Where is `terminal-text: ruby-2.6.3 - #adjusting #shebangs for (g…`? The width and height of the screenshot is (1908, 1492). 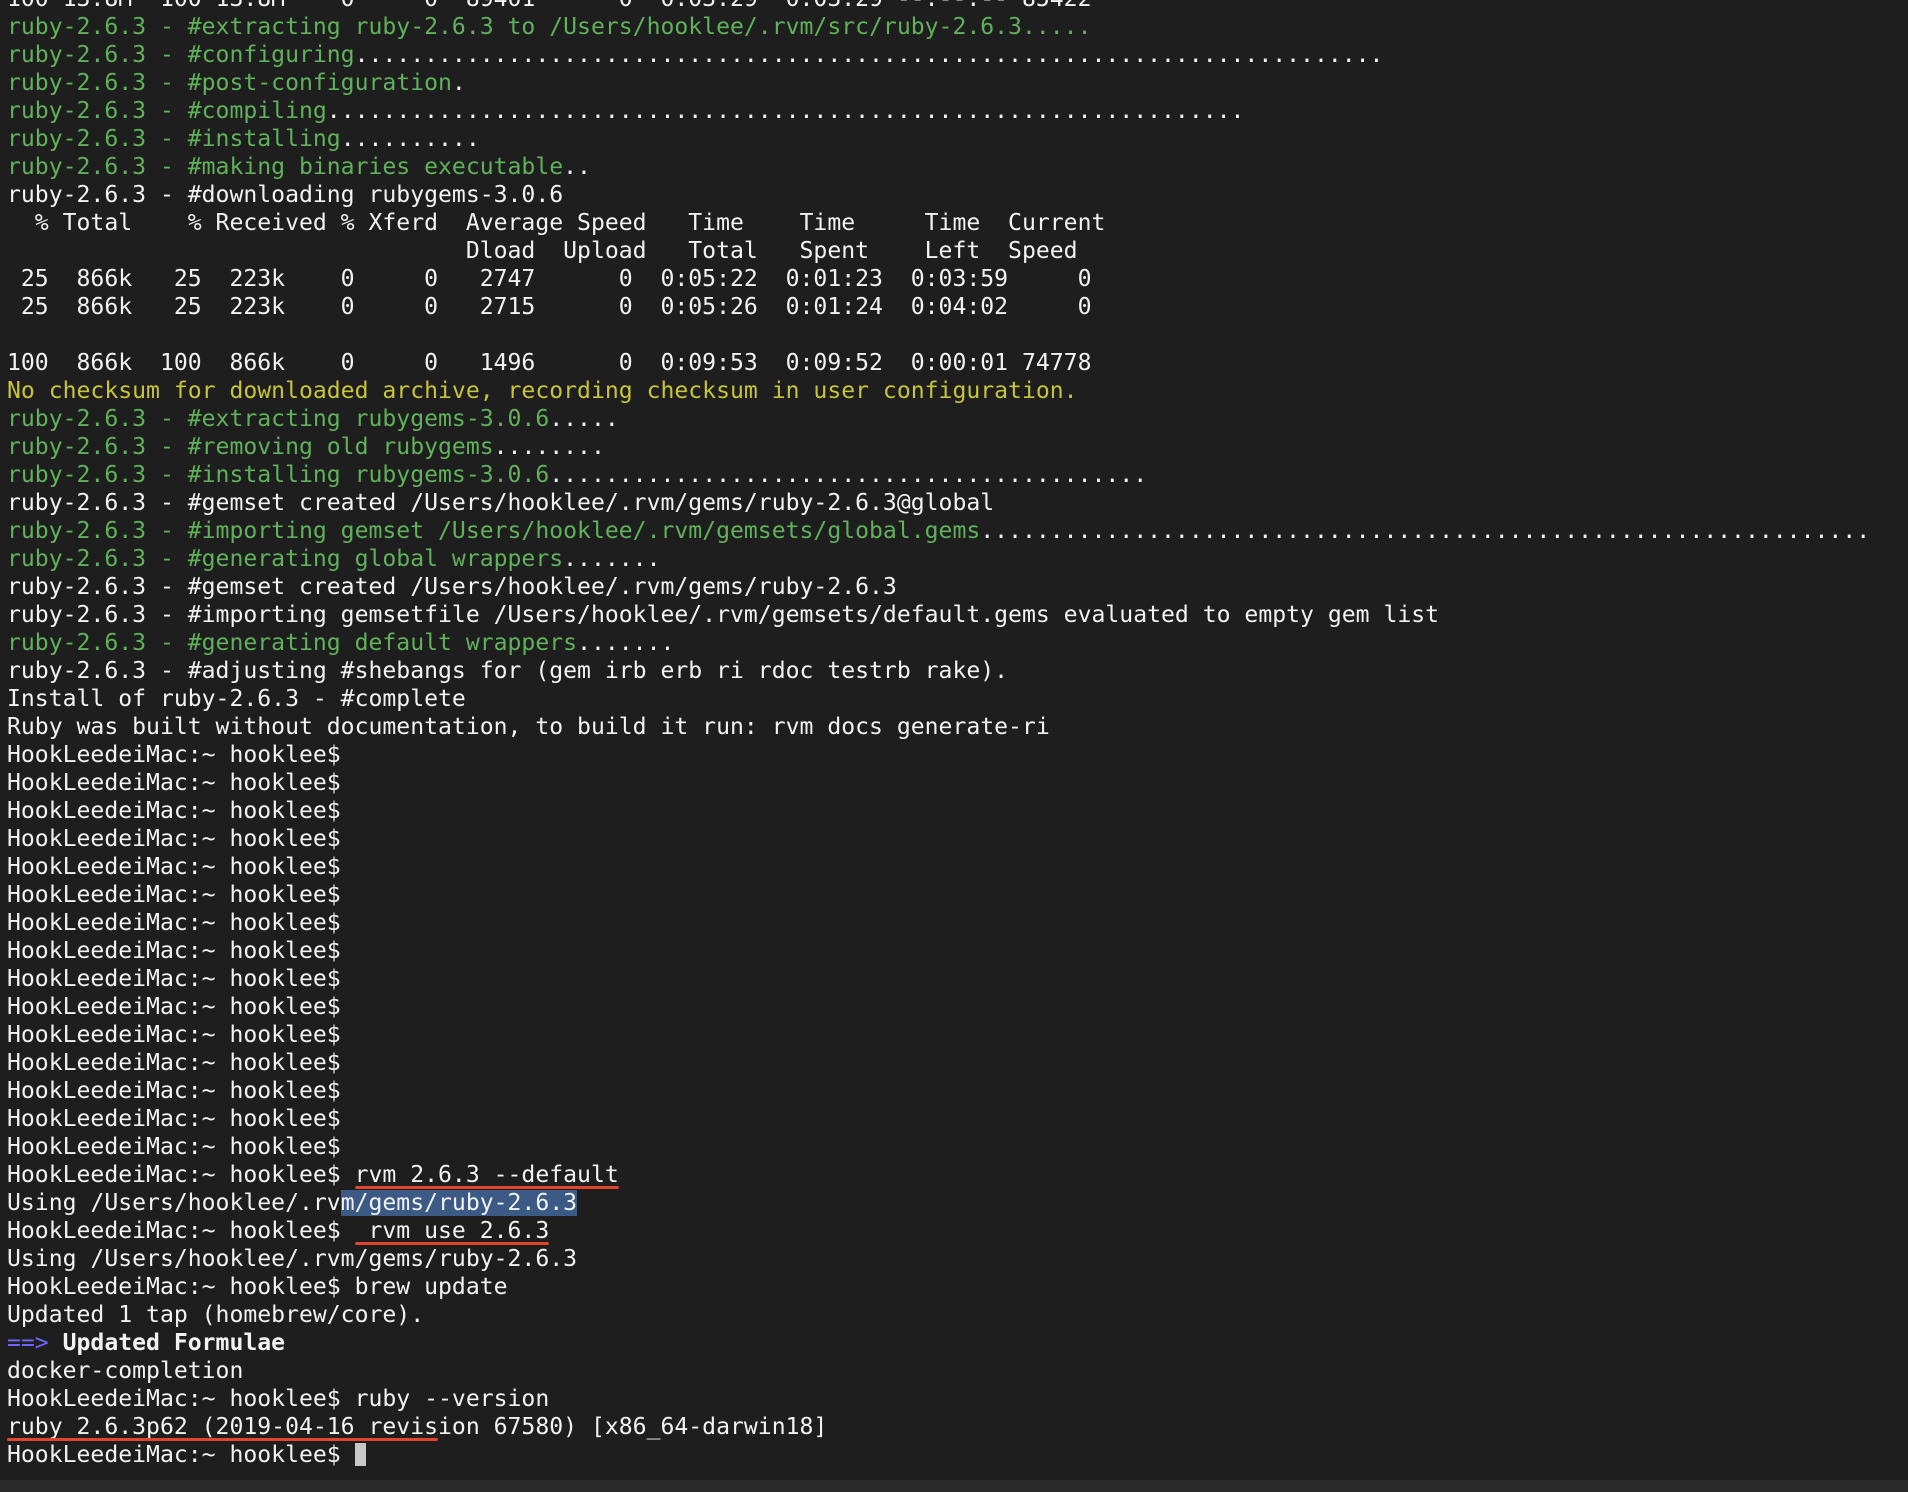 terminal-text: ruby-2.6.3 - #adjusting #shebangs for (g… is located at coordinates (508, 671).